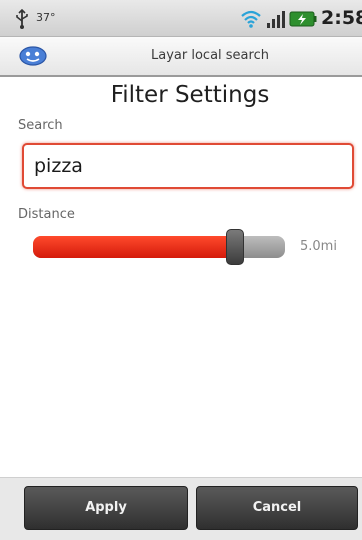  What do you see at coordinates (188, 166) in the screenshot?
I see `search-input` at bounding box center [188, 166].